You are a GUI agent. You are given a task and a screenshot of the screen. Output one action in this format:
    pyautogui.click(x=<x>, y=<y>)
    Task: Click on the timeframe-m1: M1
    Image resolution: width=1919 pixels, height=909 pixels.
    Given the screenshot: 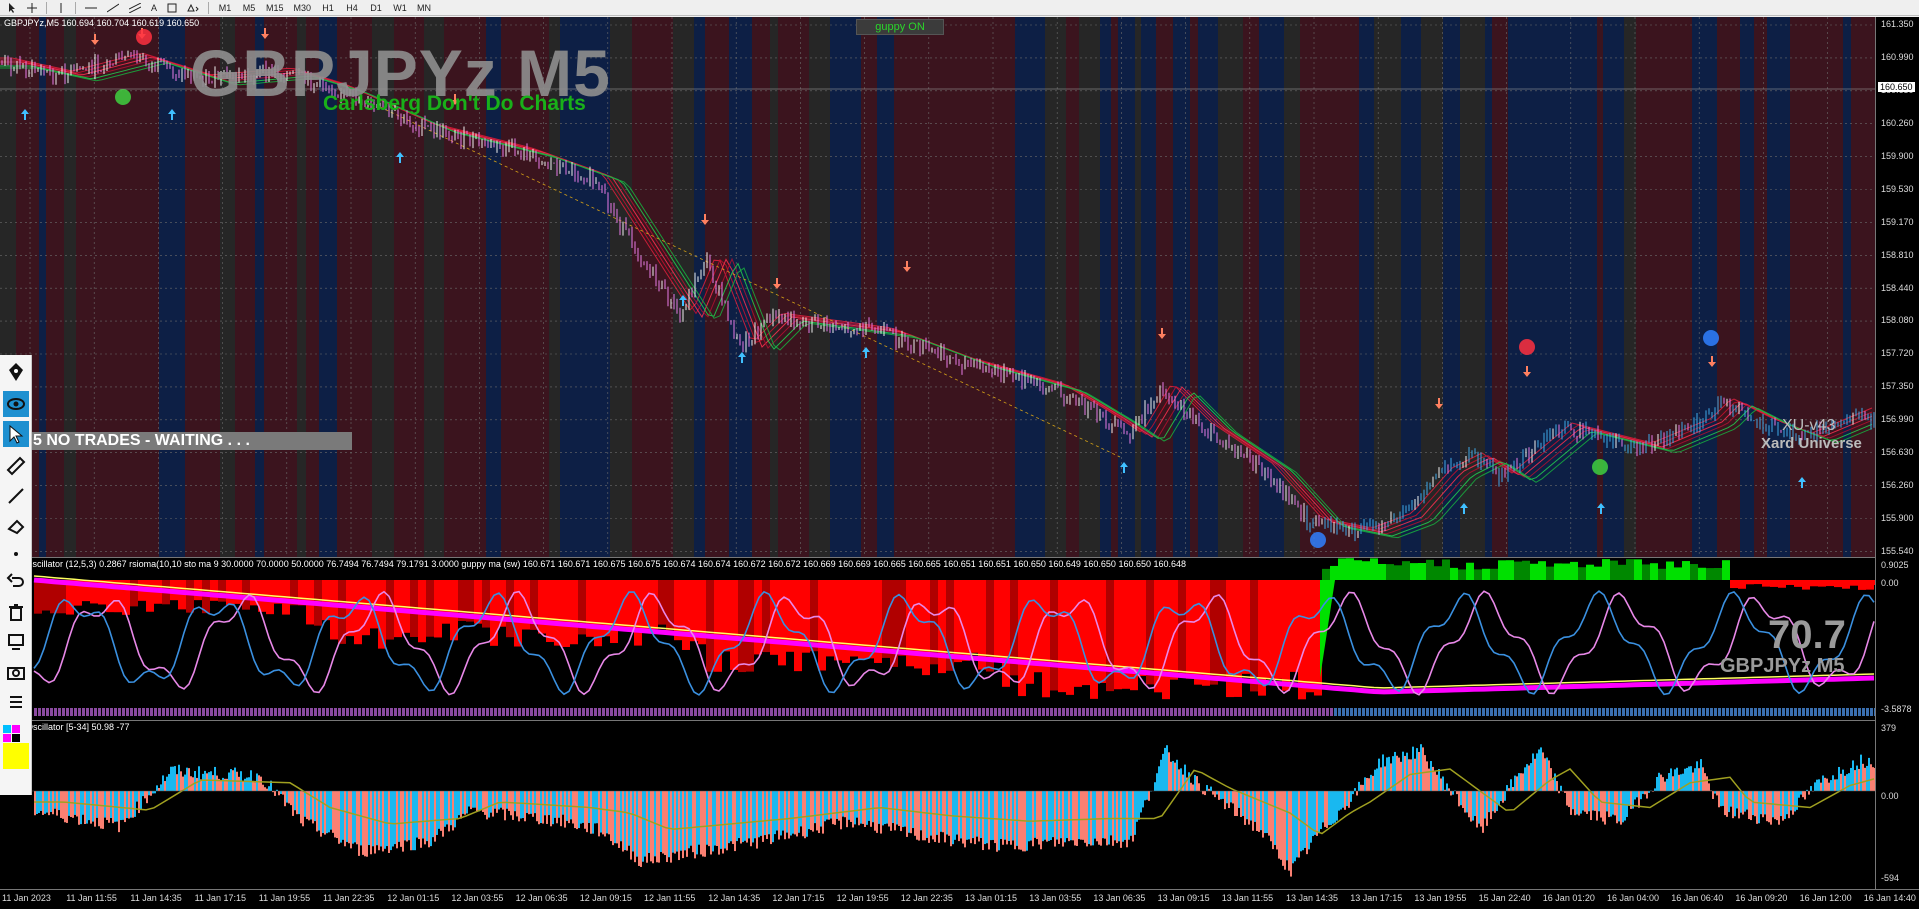 What is the action you would take?
    pyautogui.click(x=225, y=8)
    